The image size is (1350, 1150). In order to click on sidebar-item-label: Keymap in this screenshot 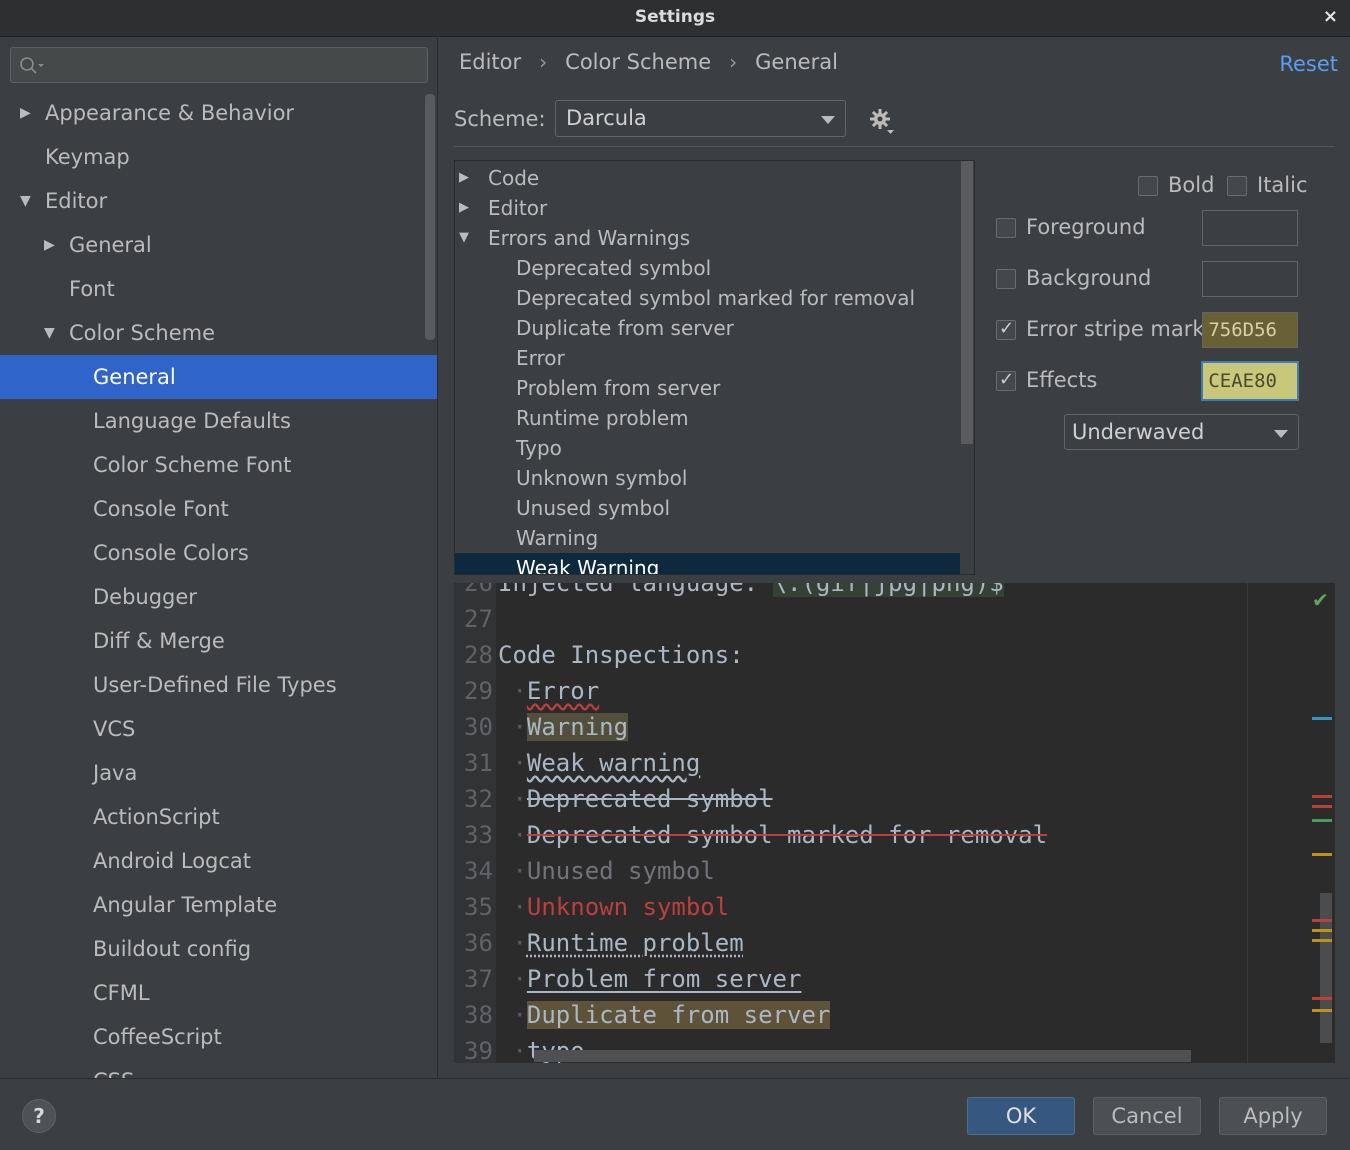, I will do `click(87, 157)`.